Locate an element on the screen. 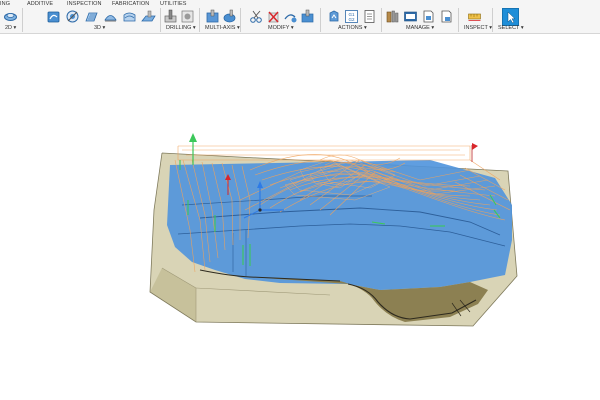 The height and width of the screenshot is (400, 600). document-icon is located at coordinates (446, 16).